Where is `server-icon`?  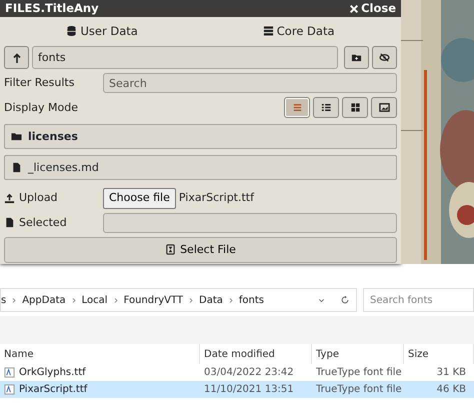 server-icon is located at coordinates (268, 31).